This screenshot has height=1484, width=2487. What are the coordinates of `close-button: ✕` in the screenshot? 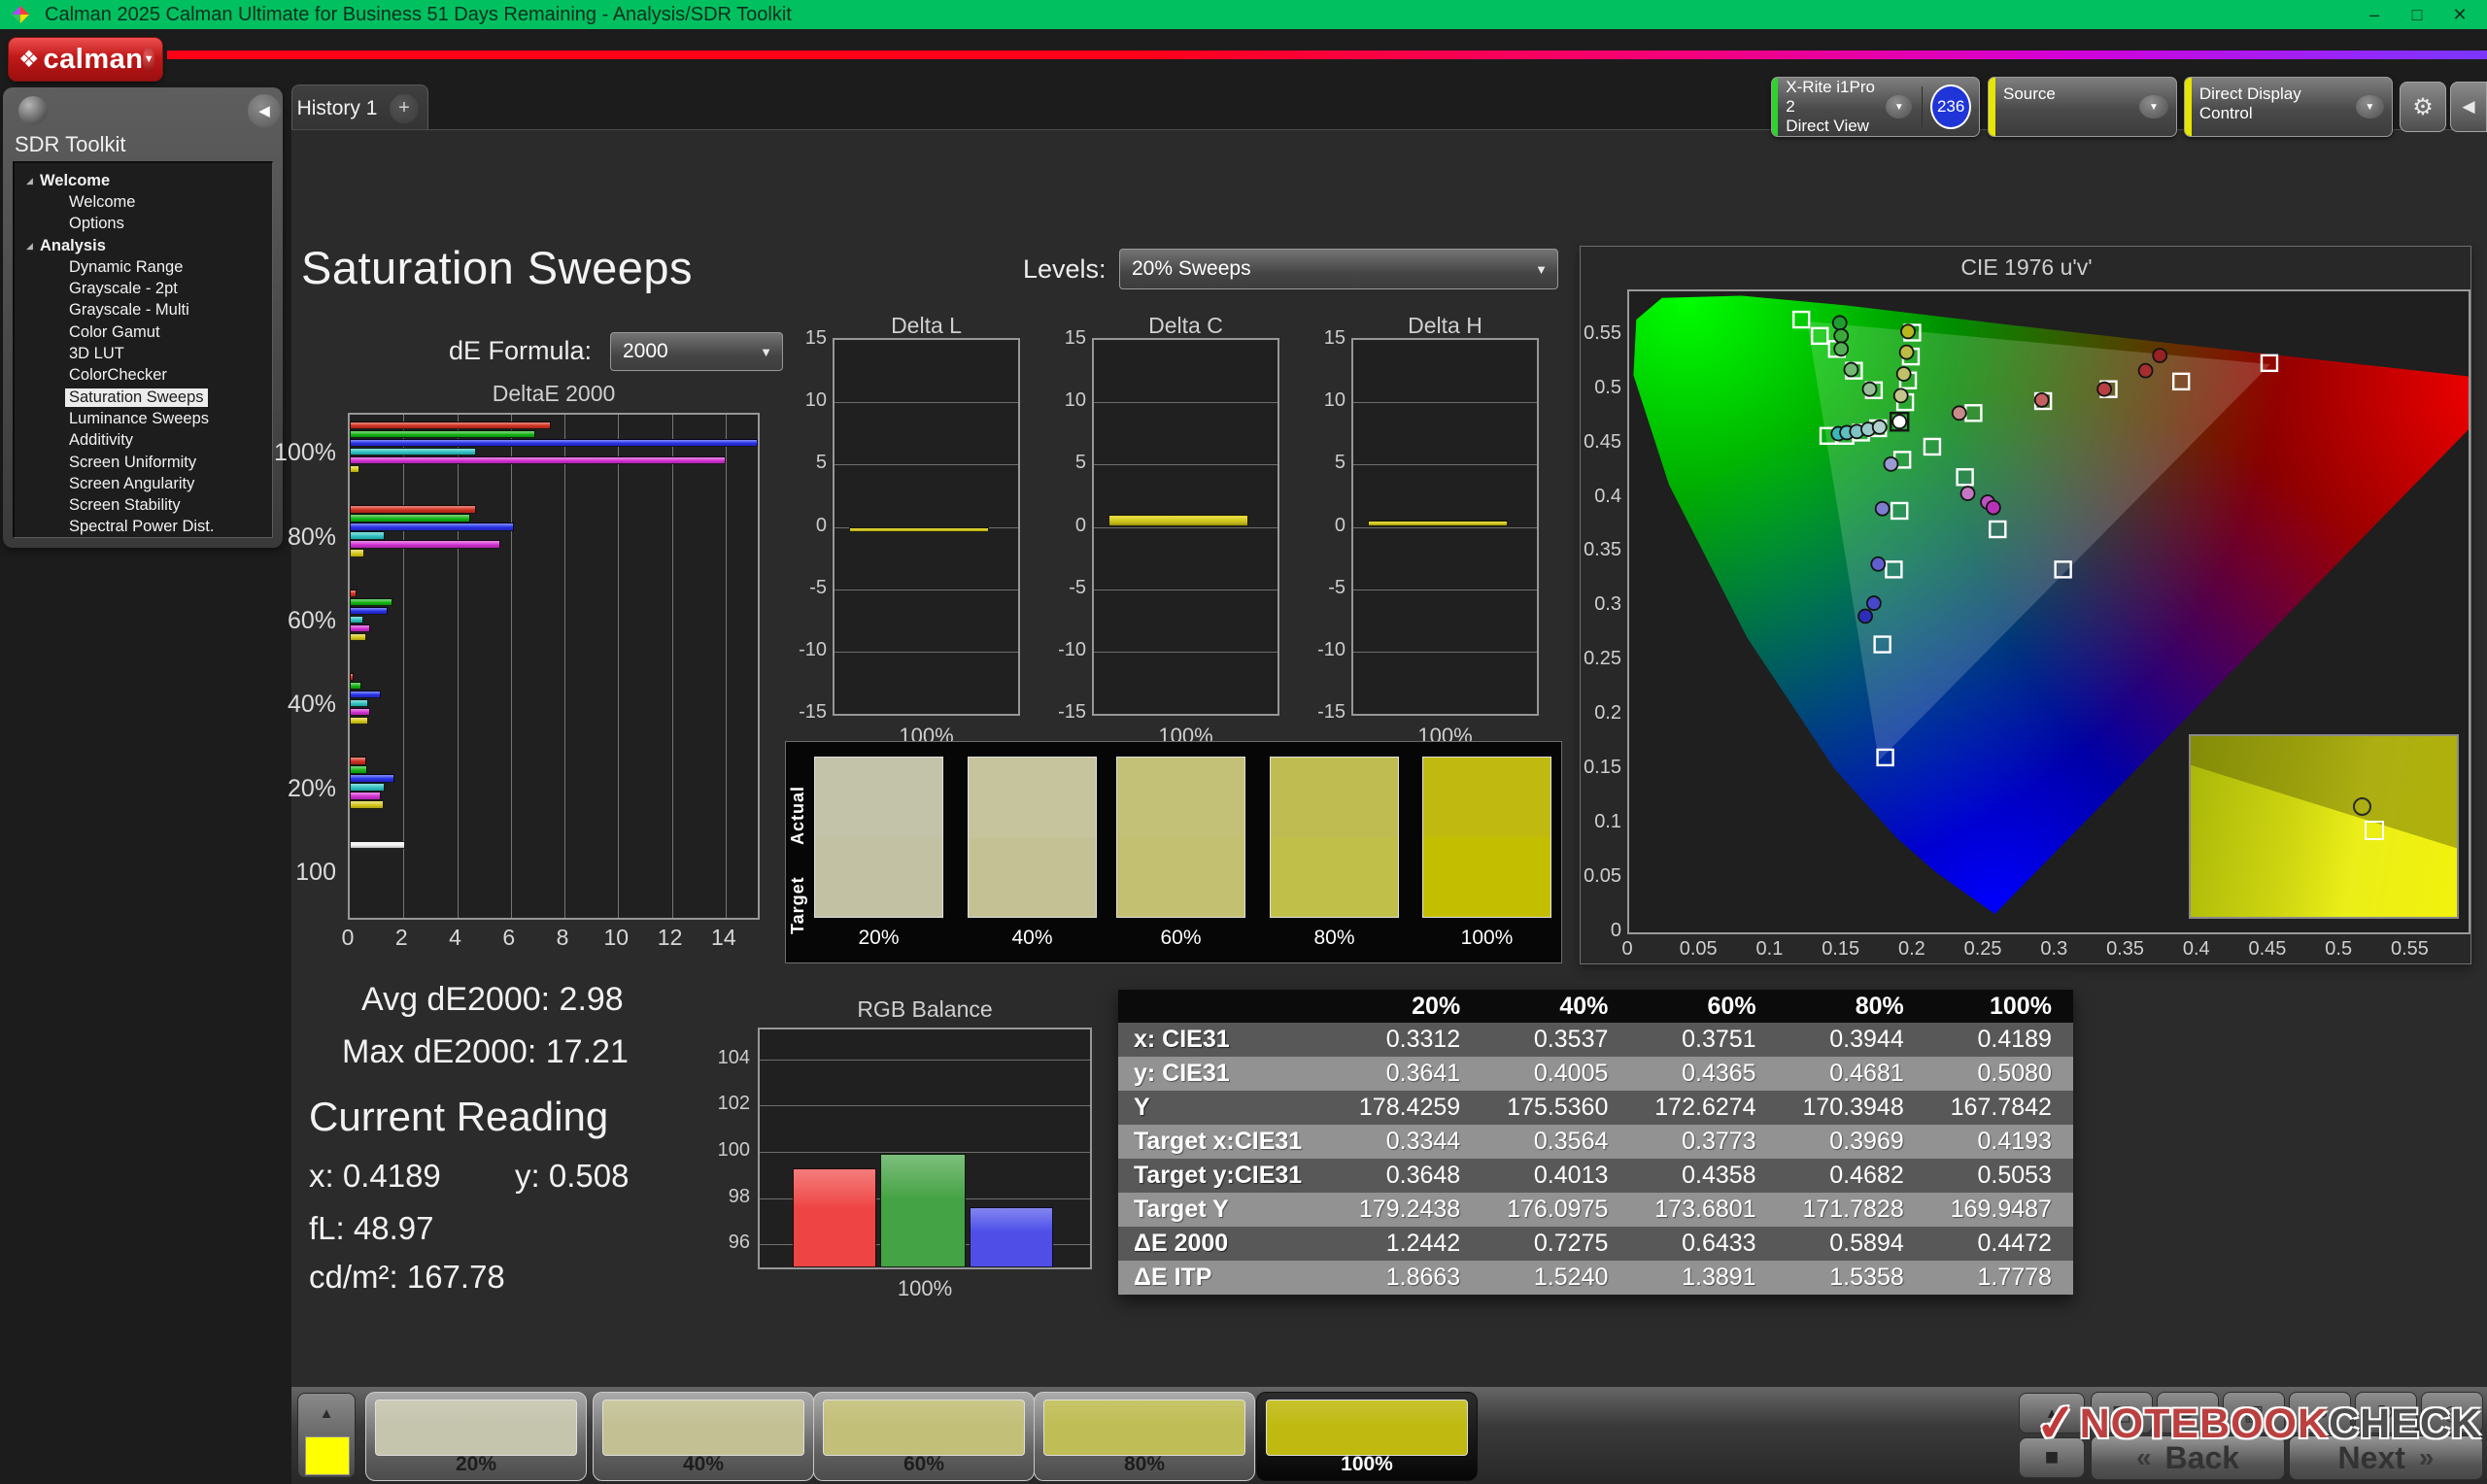 It's located at (2459, 14).